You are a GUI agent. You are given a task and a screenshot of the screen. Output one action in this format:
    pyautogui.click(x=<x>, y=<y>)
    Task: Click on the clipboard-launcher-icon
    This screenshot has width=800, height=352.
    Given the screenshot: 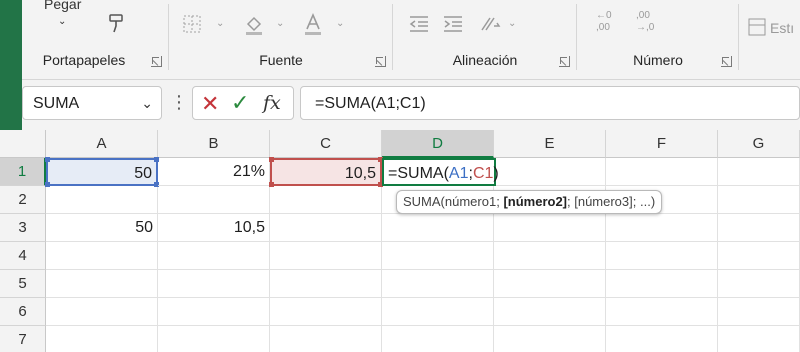 What is the action you would take?
    pyautogui.click(x=156, y=61)
    